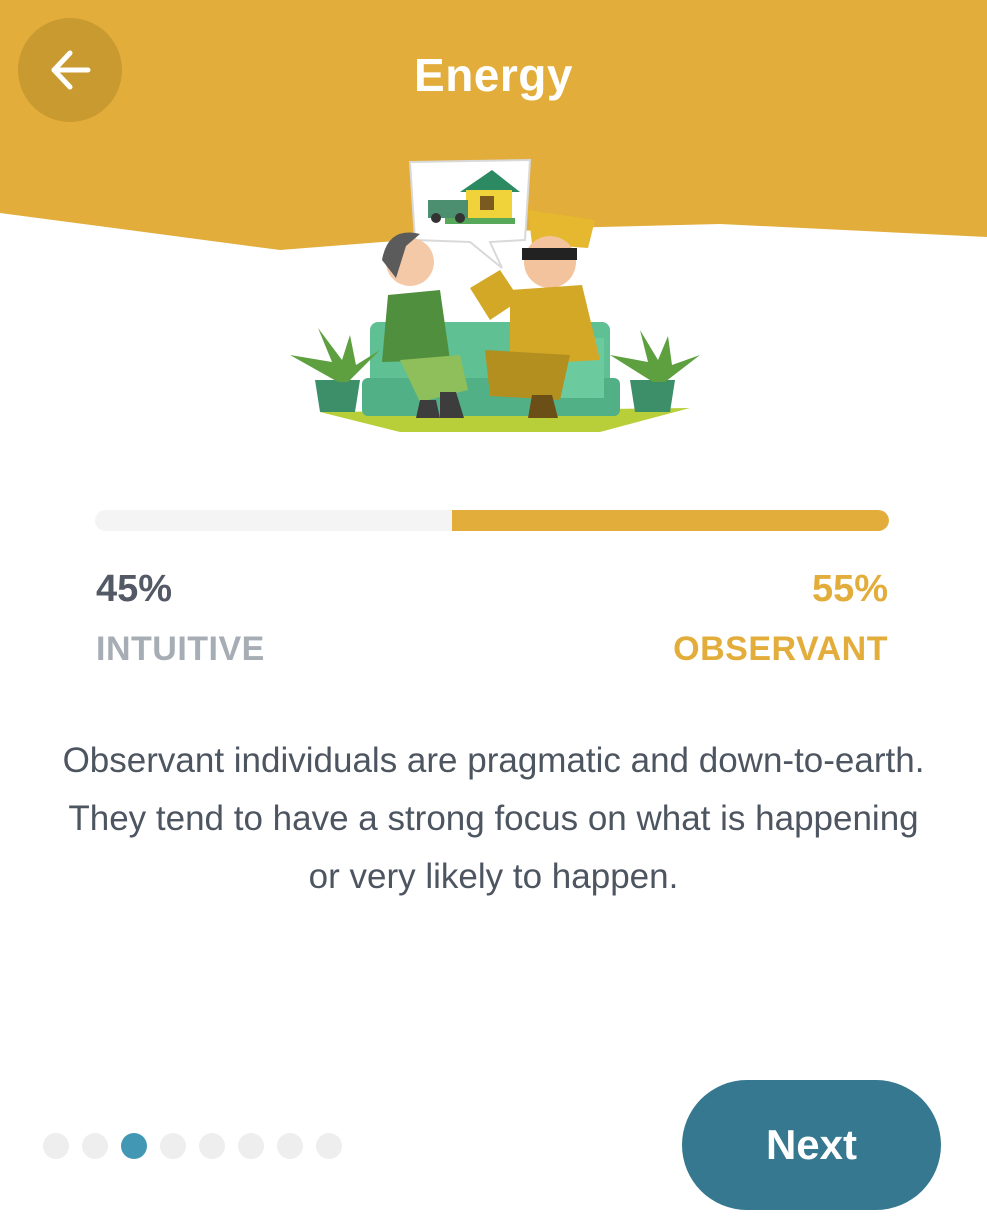 The width and height of the screenshot is (987, 1231). What do you see at coordinates (780, 649) in the screenshot?
I see `observant-label: OBSERVANT` at bounding box center [780, 649].